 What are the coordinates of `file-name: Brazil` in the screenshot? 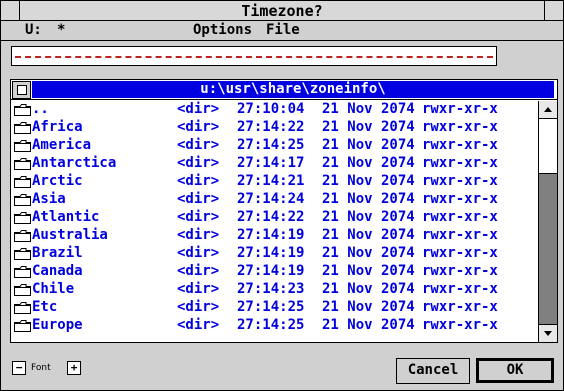 It's located at (57, 253).